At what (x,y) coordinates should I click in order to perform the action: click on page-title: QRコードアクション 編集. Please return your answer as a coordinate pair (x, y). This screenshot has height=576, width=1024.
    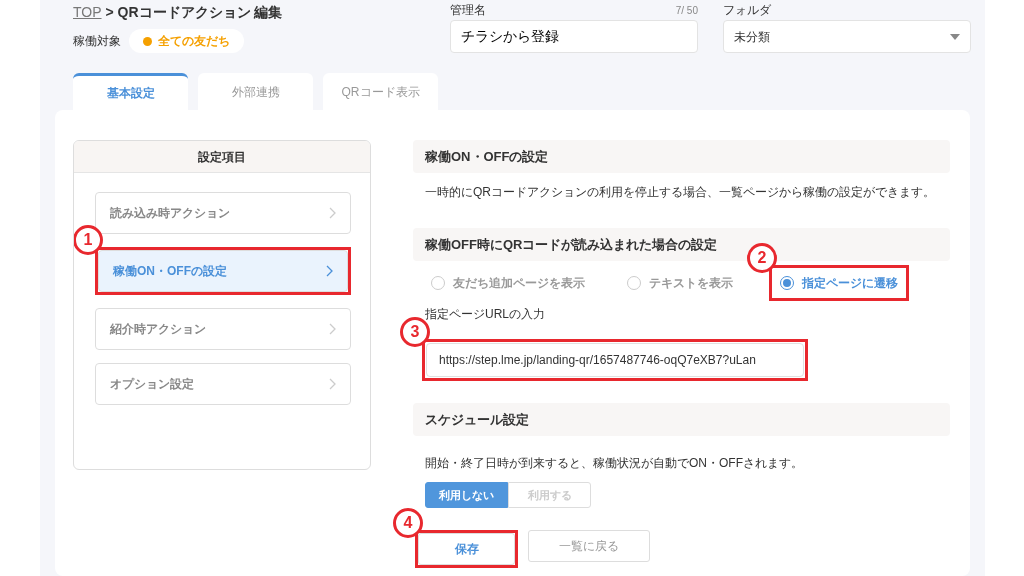
    Looking at the image, I should click on (200, 12).